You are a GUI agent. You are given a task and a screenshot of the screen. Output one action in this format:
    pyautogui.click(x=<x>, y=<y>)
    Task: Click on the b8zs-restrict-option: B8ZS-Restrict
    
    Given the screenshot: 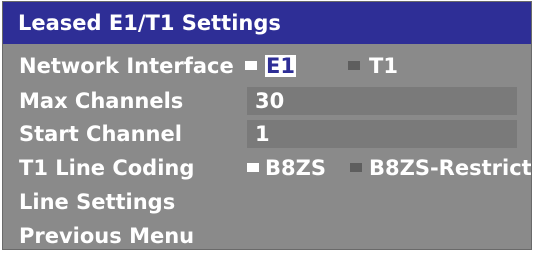 What is the action you would take?
    pyautogui.click(x=450, y=168)
    